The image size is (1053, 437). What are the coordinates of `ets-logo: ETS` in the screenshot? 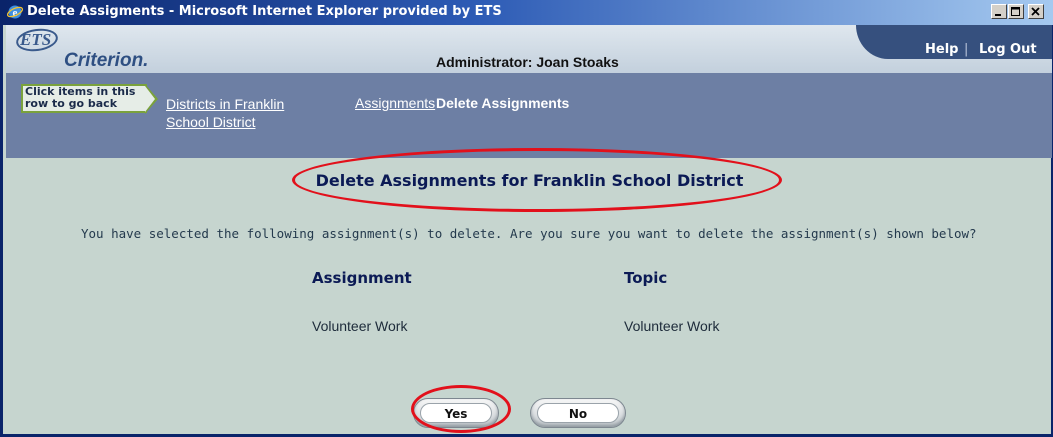 It's located at (37, 40).